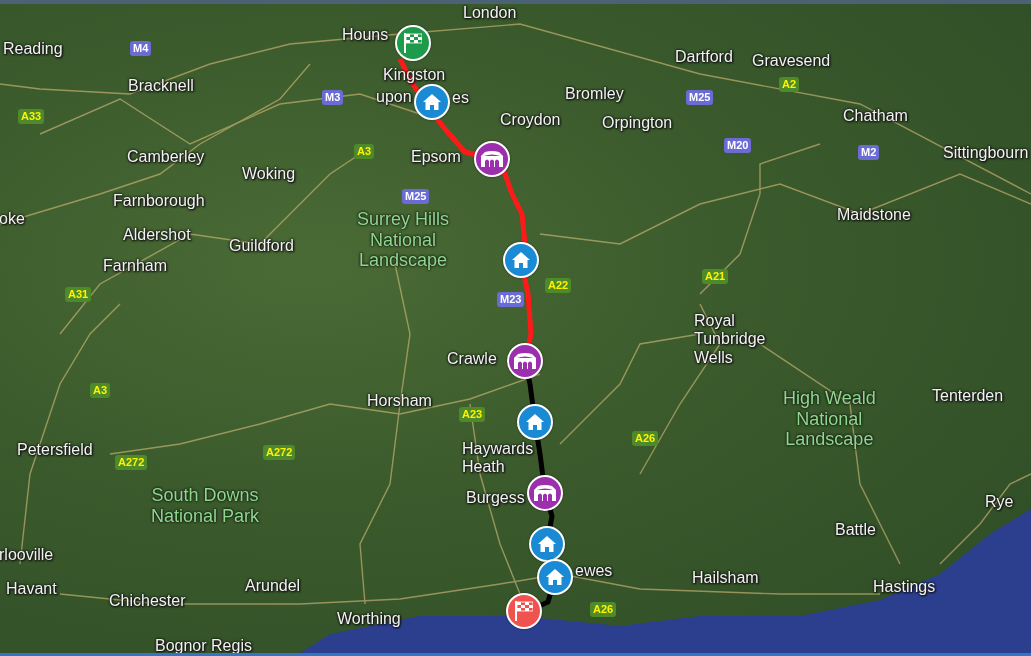 Image resolution: width=1031 pixels, height=656 pixels. Describe the element at coordinates (498, 458) in the screenshot. I see `place-label: Haywards Heath` at that location.